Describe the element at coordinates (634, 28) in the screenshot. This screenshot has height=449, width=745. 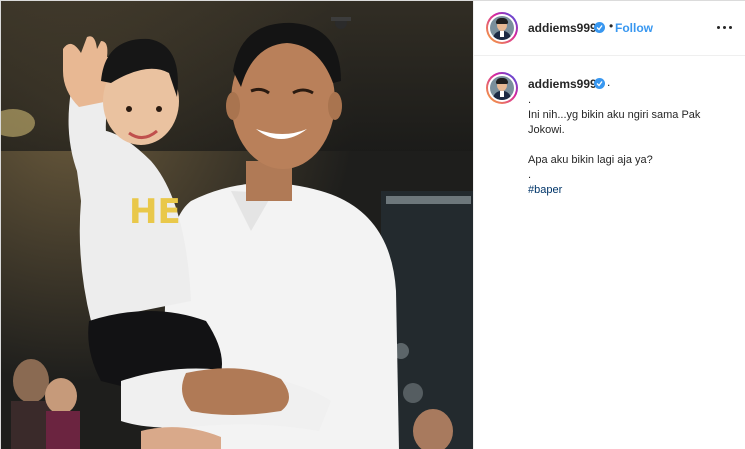
I see `follow-button: Follow` at that location.